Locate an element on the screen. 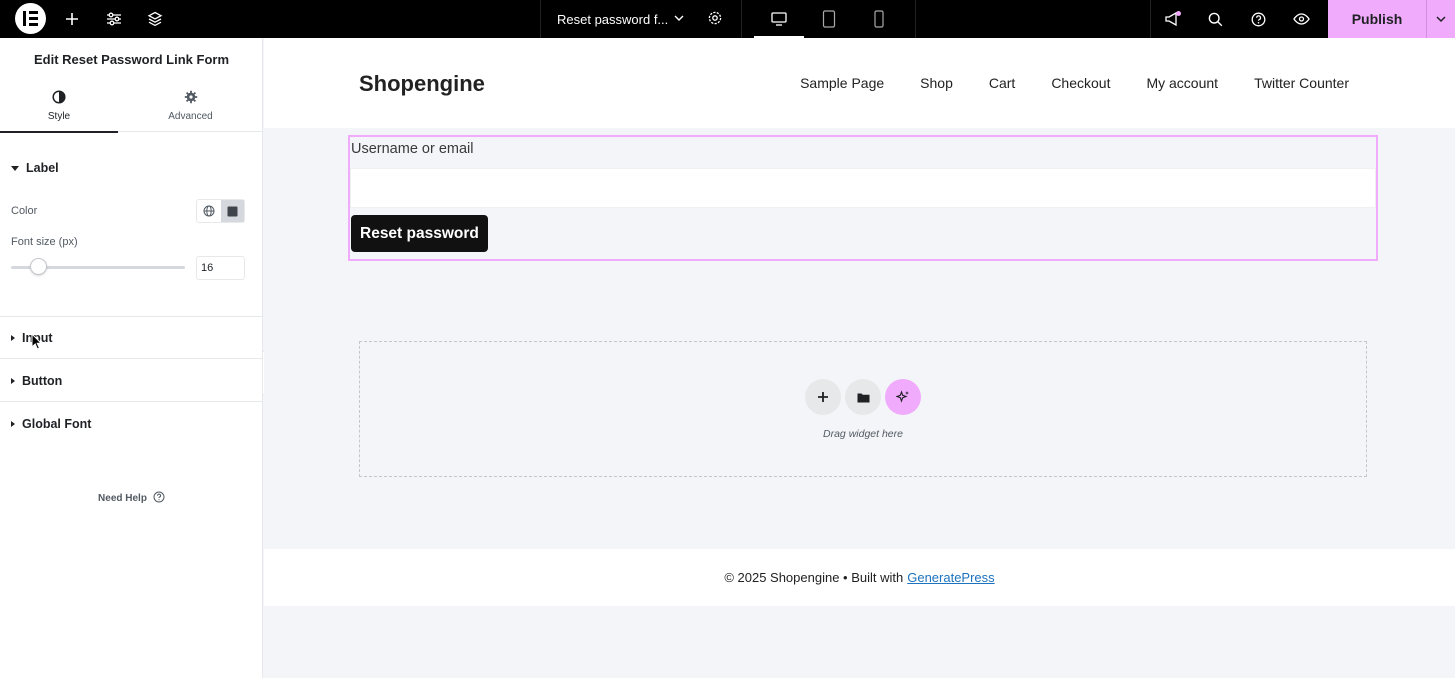 The height and width of the screenshot is (678, 1455). widget-drop-zone: Drag widget here is located at coordinates (863, 409).